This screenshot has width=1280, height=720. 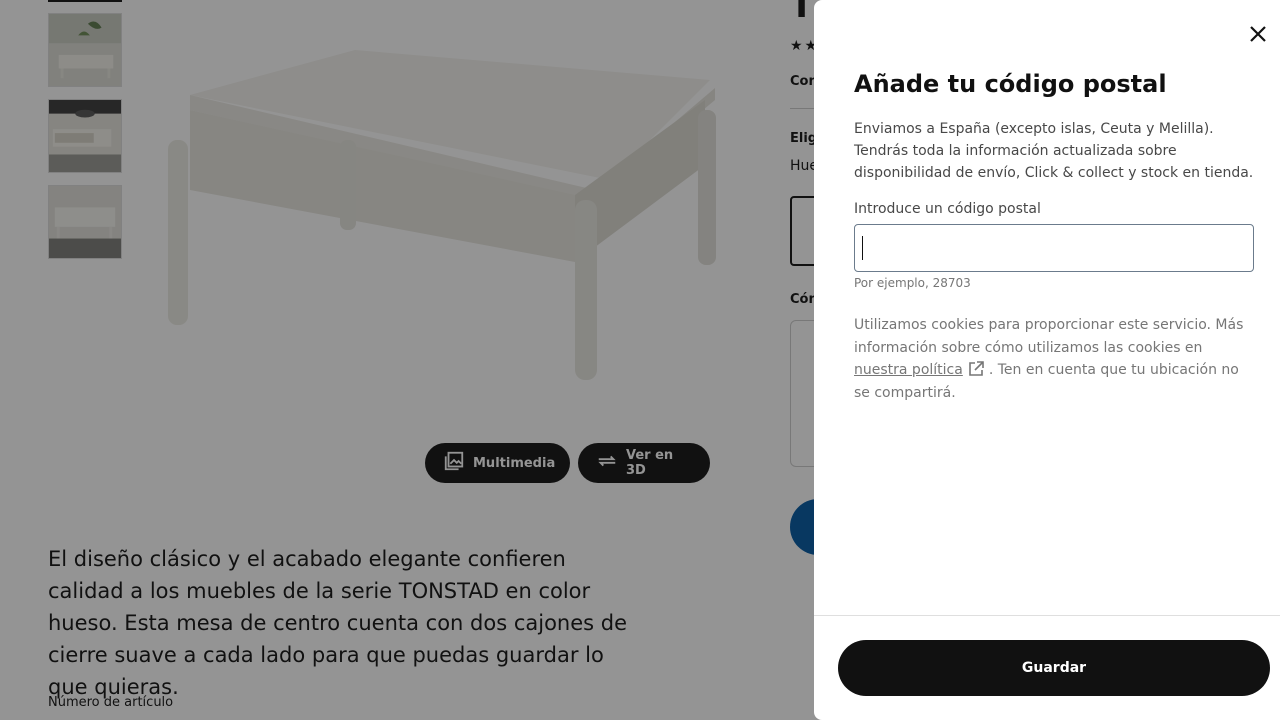 What do you see at coordinates (912, 283) in the screenshot?
I see `postal-code-help: Por ejemplo, 28703` at bounding box center [912, 283].